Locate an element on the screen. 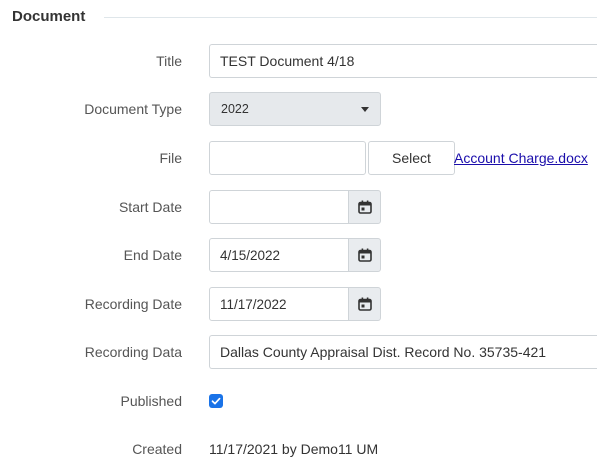 The width and height of the screenshot is (597, 472). section-divider is located at coordinates (350, 17).